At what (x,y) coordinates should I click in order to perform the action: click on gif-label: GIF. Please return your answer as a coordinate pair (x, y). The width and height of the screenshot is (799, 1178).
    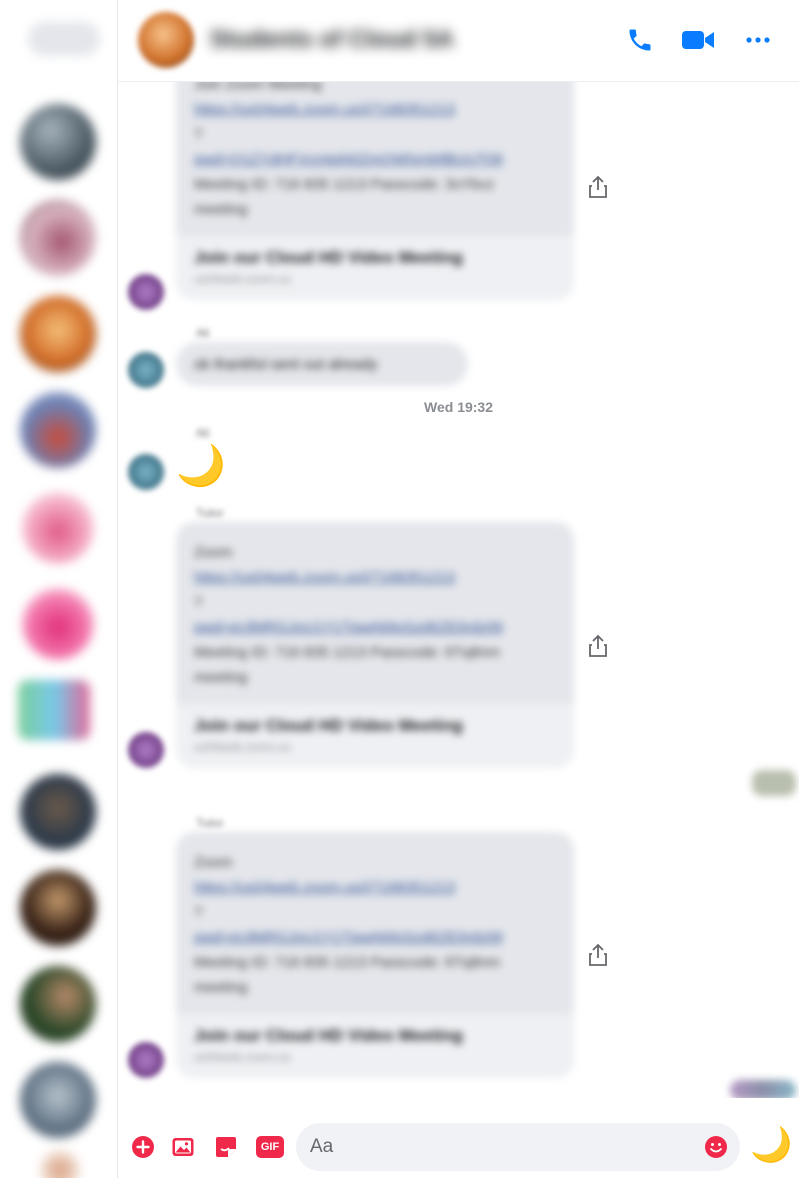
    Looking at the image, I should click on (270, 1147).